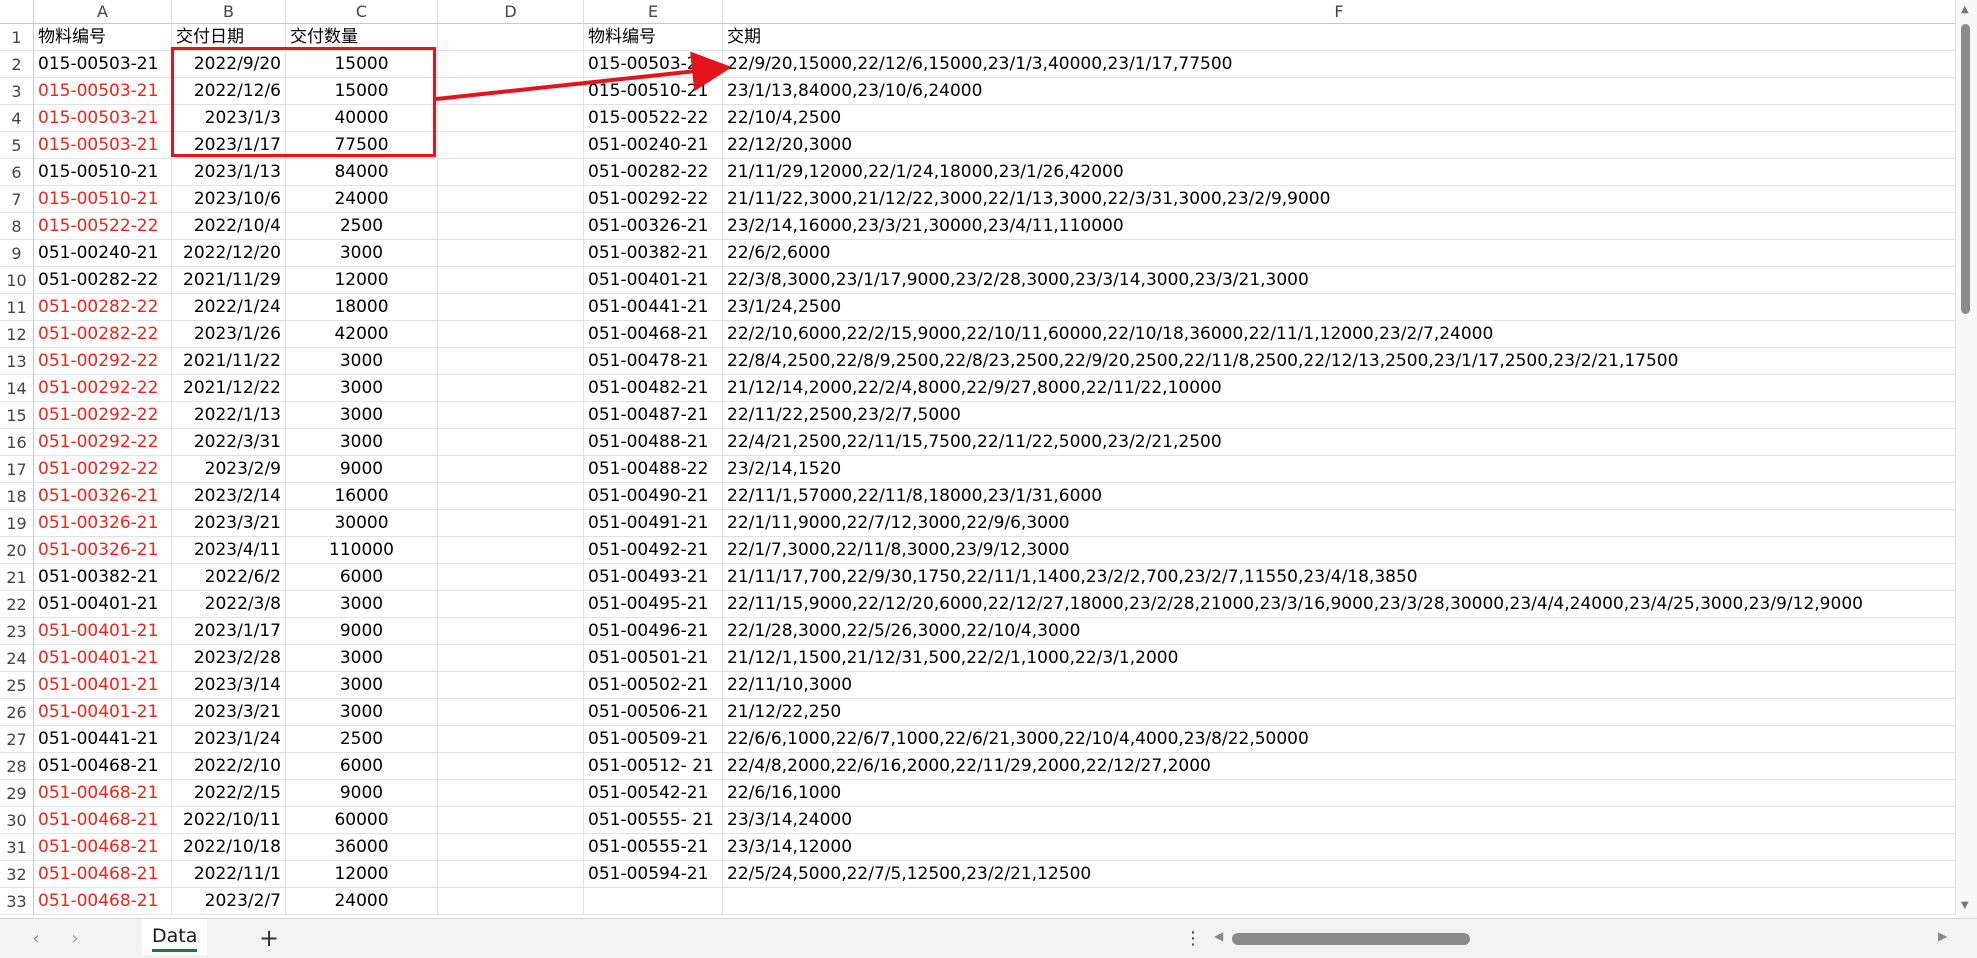 Image resolution: width=1977 pixels, height=958 pixels. Describe the element at coordinates (653, 766) in the screenshot. I see `summary-code-cell: 051-00512- 21` at that location.